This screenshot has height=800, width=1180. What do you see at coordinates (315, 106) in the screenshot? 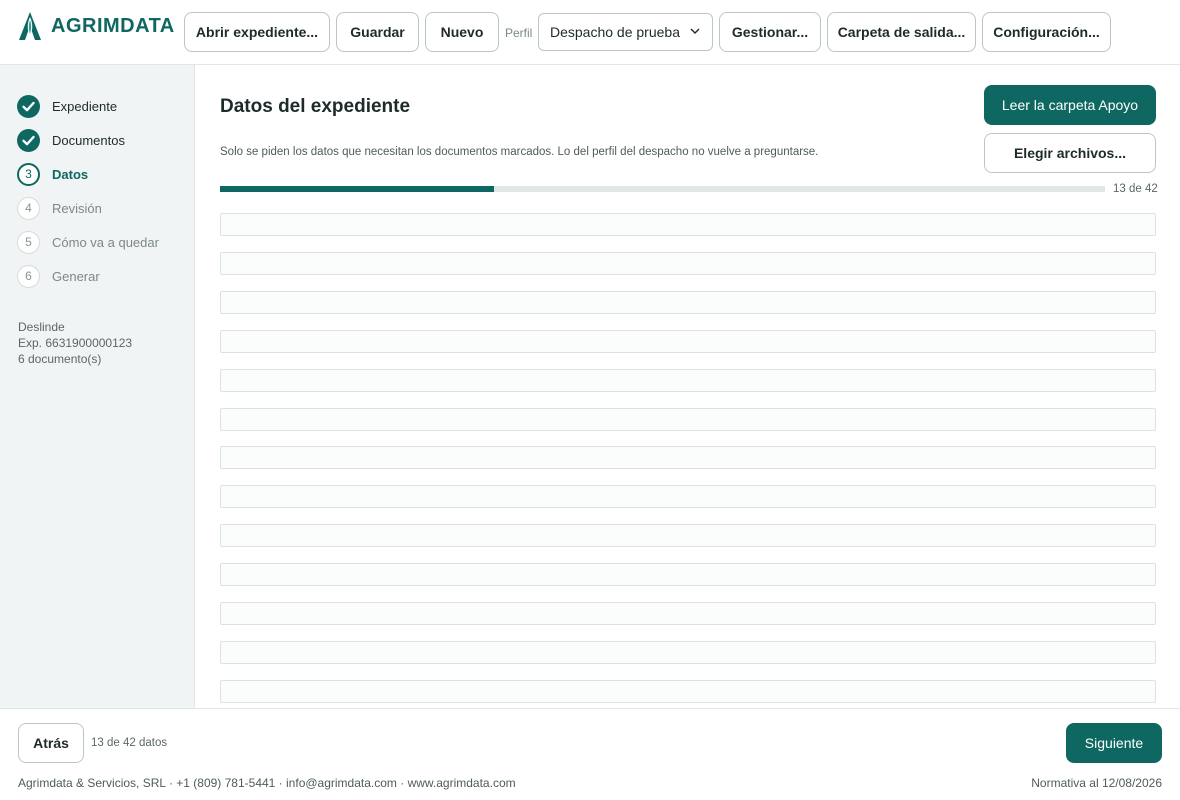
I see `page-title: Datos del expediente` at bounding box center [315, 106].